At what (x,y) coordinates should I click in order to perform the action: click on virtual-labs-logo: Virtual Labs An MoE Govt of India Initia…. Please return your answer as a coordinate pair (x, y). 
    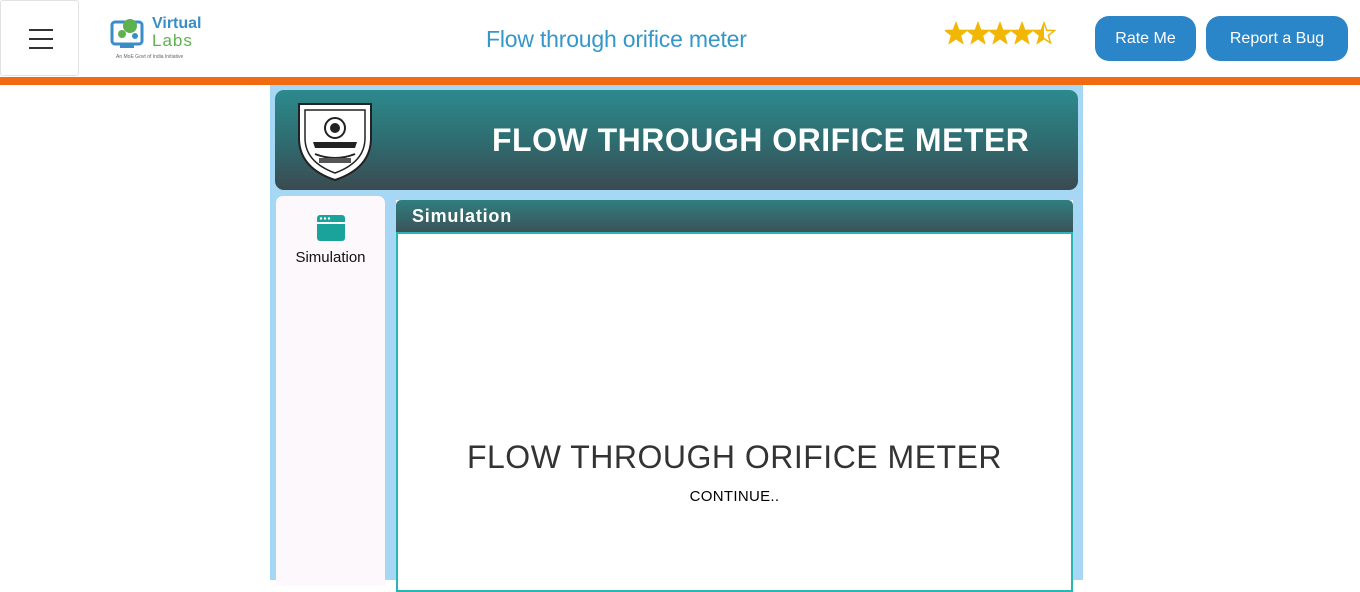
    Looking at the image, I should click on (156, 38).